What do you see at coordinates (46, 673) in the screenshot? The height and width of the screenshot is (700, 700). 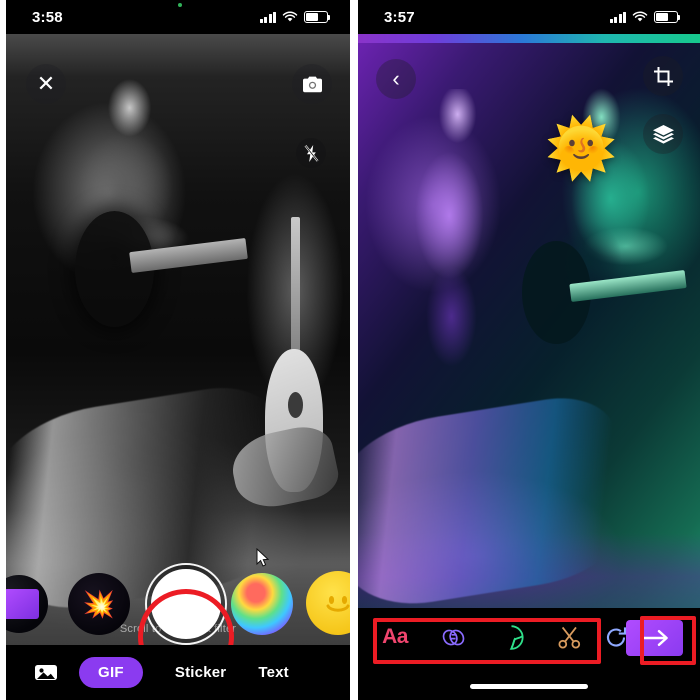 I see `photo-gallery-icon` at bounding box center [46, 673].